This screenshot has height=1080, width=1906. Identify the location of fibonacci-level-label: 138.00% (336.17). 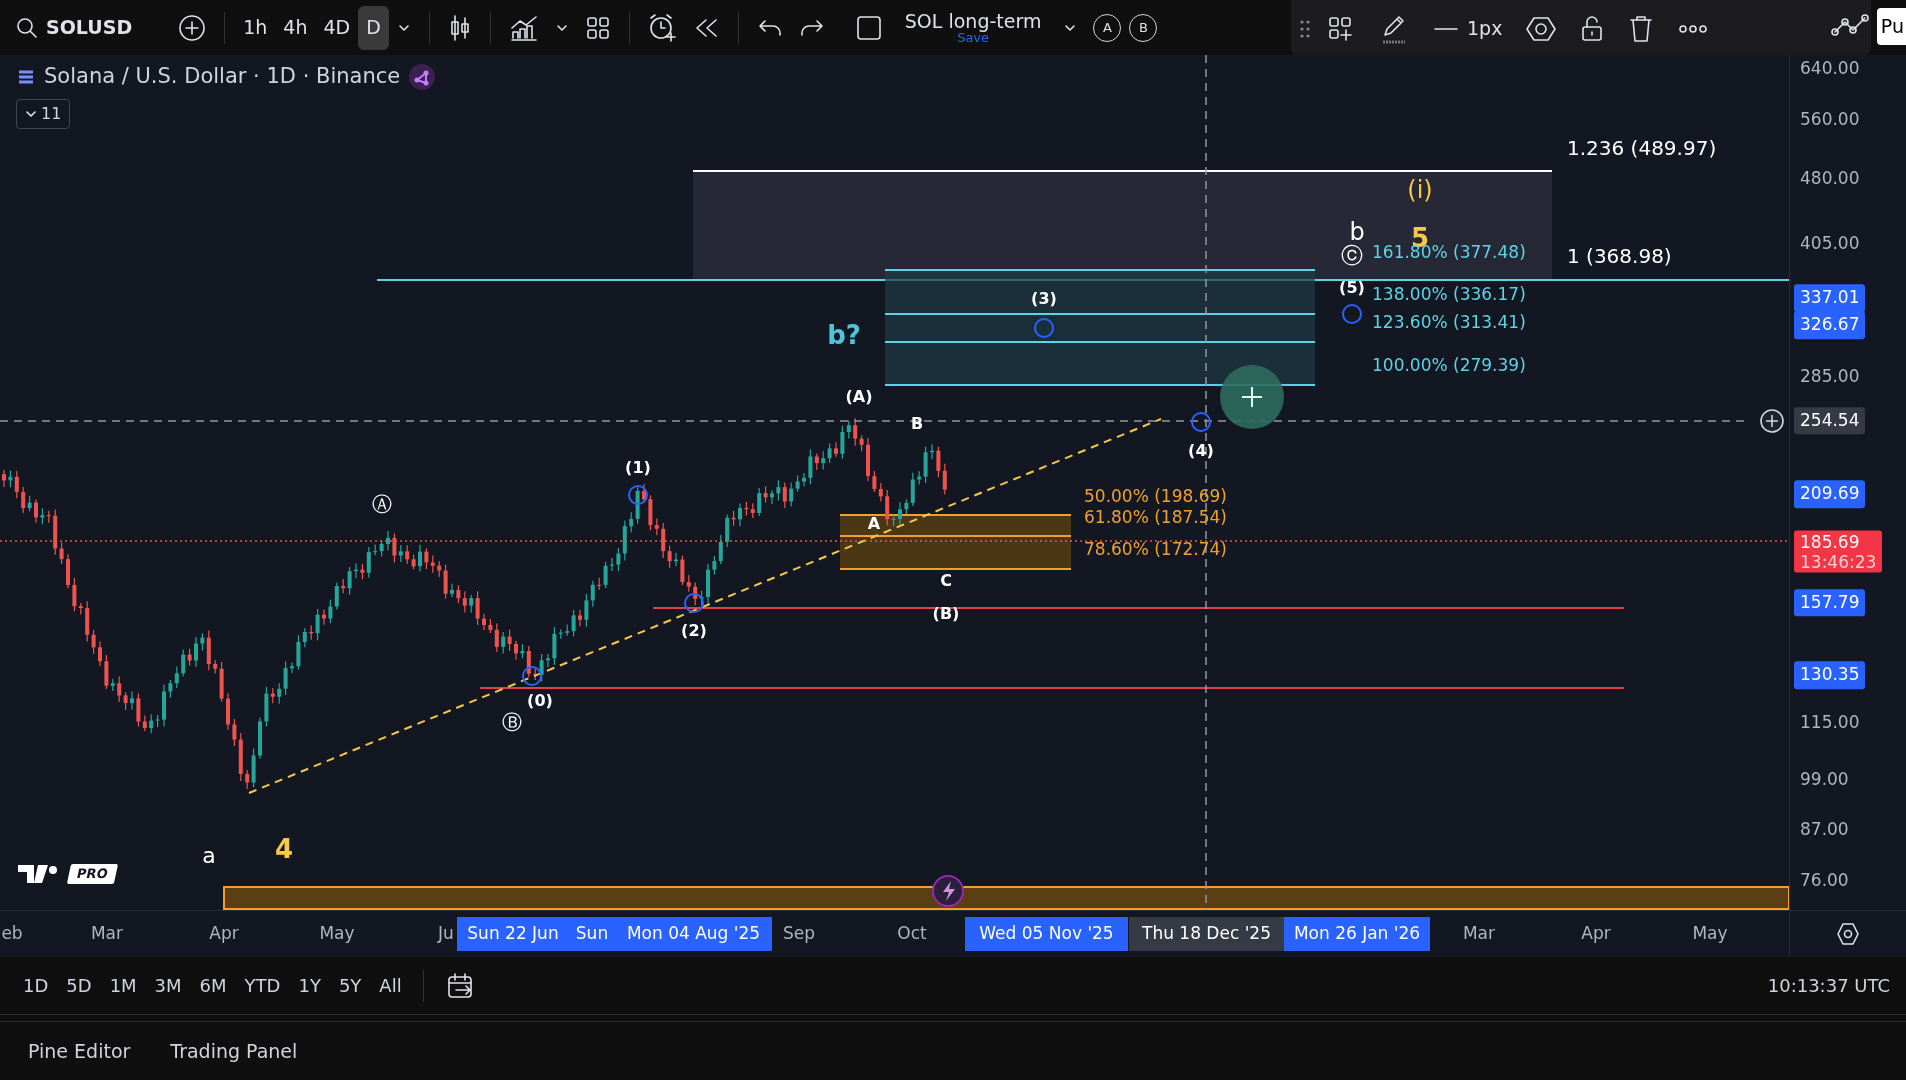
(1449, 294).